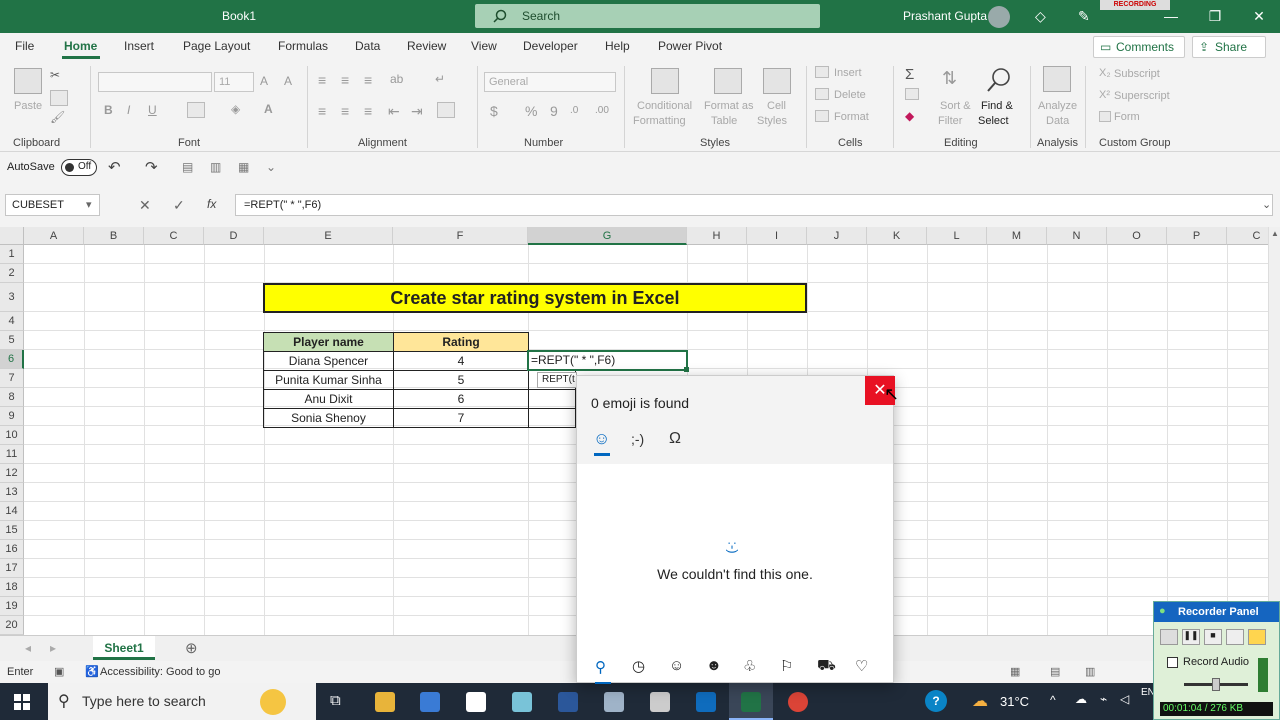  What do you see at coordinates (12, 435) in the screenshot?
I see `row-header: 10` at bounding box center [12, 435].